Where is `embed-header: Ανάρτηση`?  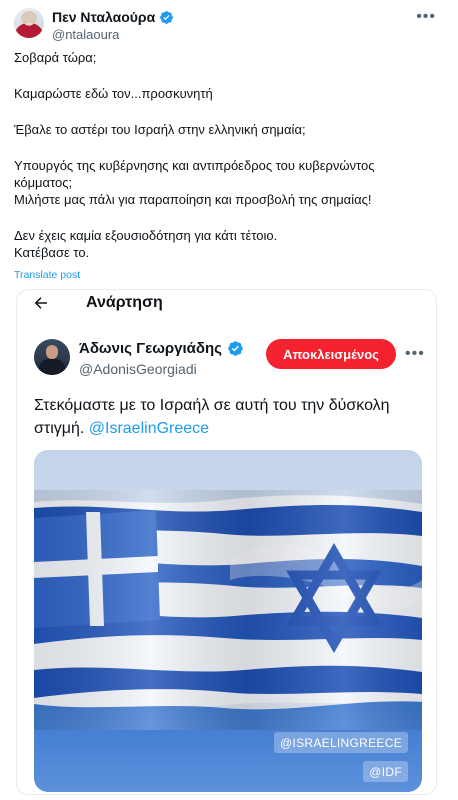
embed-header: Ανάρτηση is located at coordinates (226, 305).